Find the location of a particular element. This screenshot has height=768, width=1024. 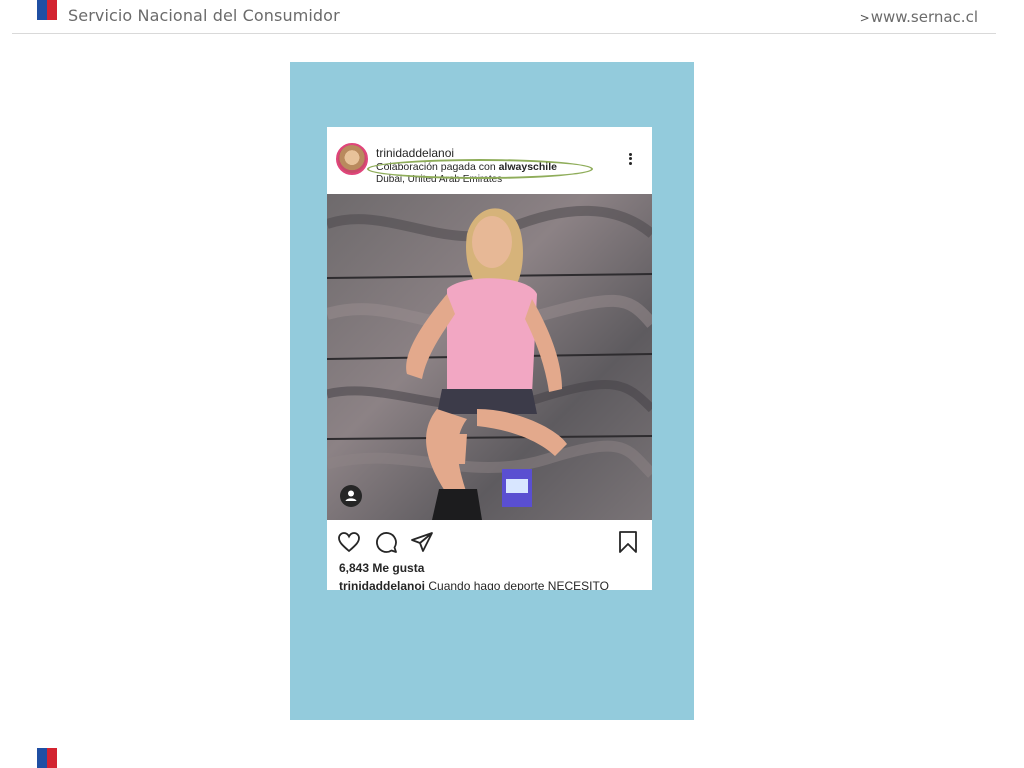

chevron-right-icon: > is located at coordinates (864, 18).